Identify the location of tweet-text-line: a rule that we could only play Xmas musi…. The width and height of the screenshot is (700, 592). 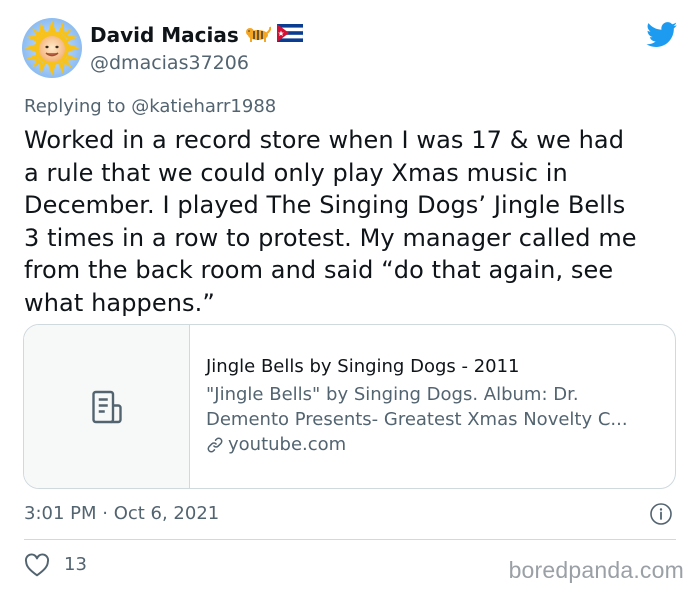
(296, 172).